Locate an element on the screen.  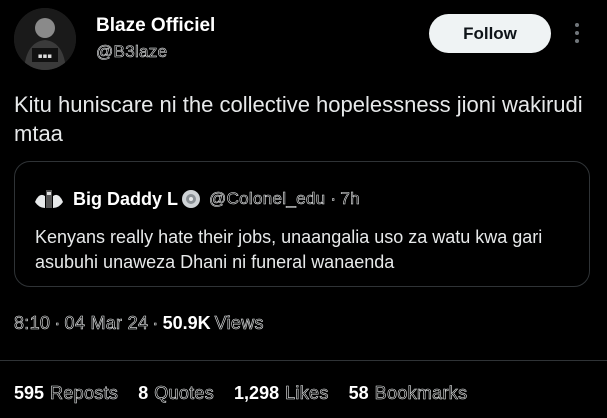
views-label: Views is located at coordinates (239, 323).